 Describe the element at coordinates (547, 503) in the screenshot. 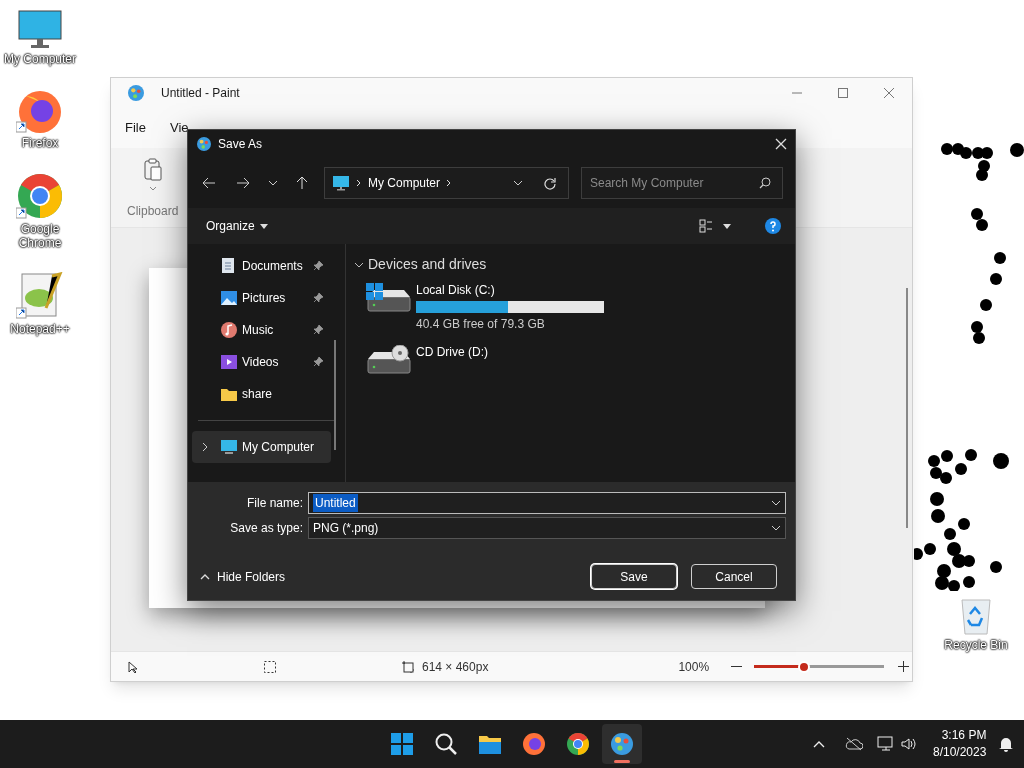

I see `file-name-field: Untitled` at that location.